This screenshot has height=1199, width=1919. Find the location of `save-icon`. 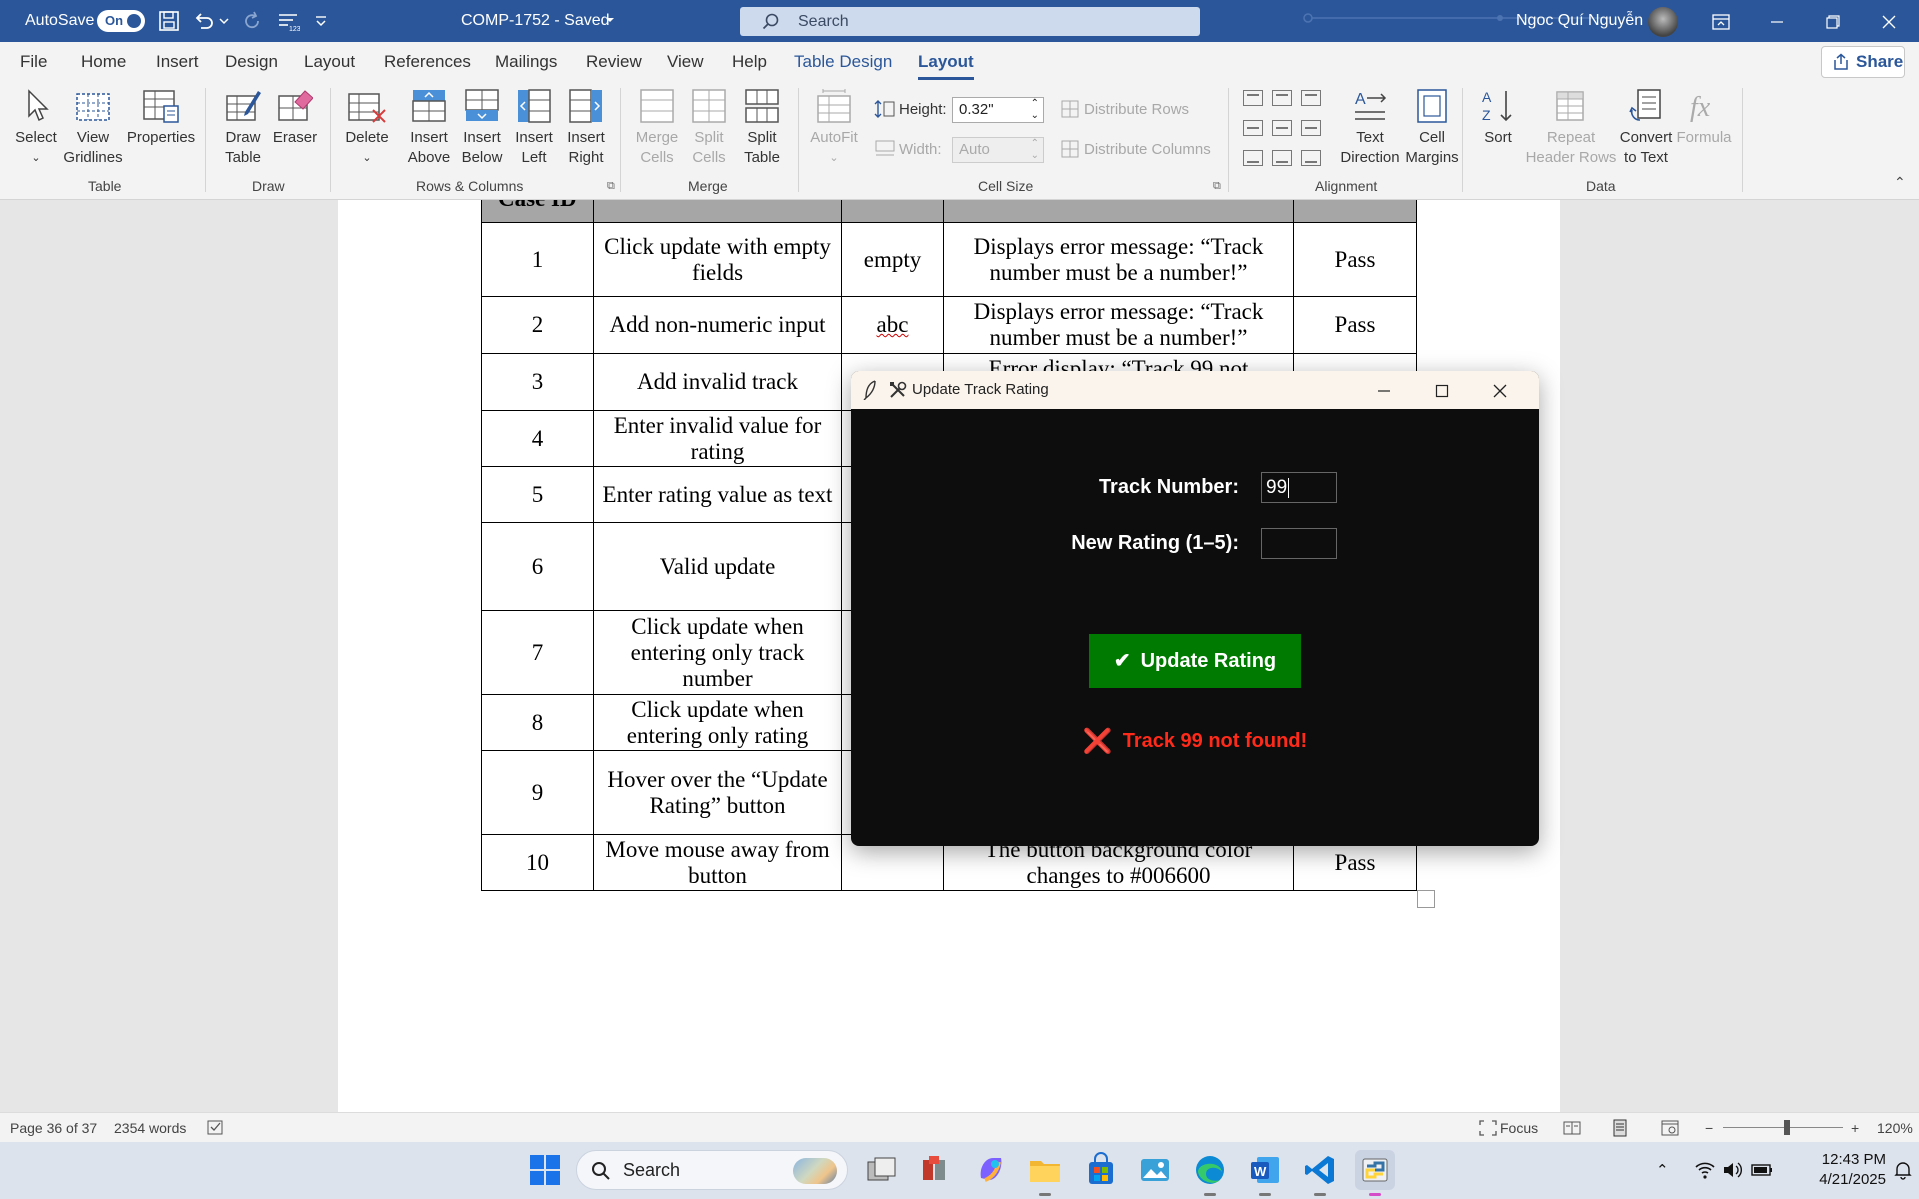

save-icon is located at coordinates (169, 21).